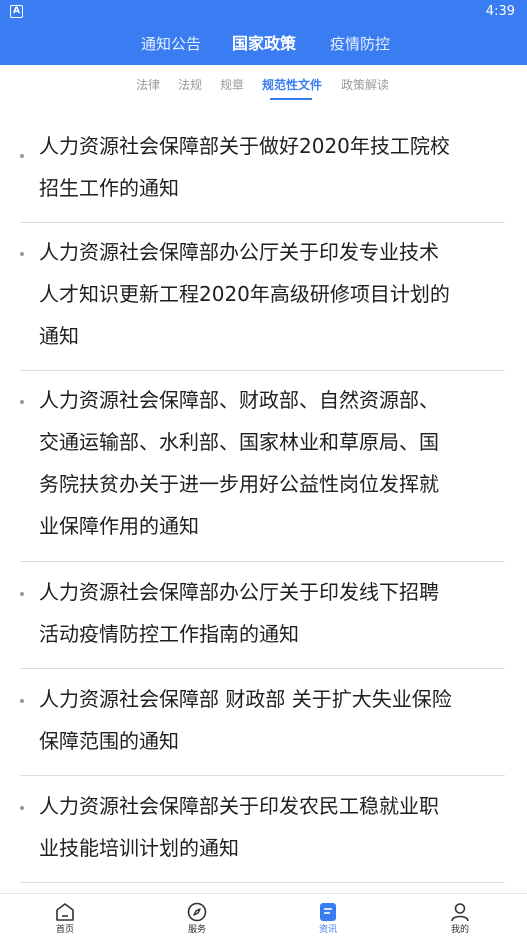 Image resolution: width=527 pixels, height=940 pixels. I want to click on tab-national-policy: 国家政策, so click(264, 44).